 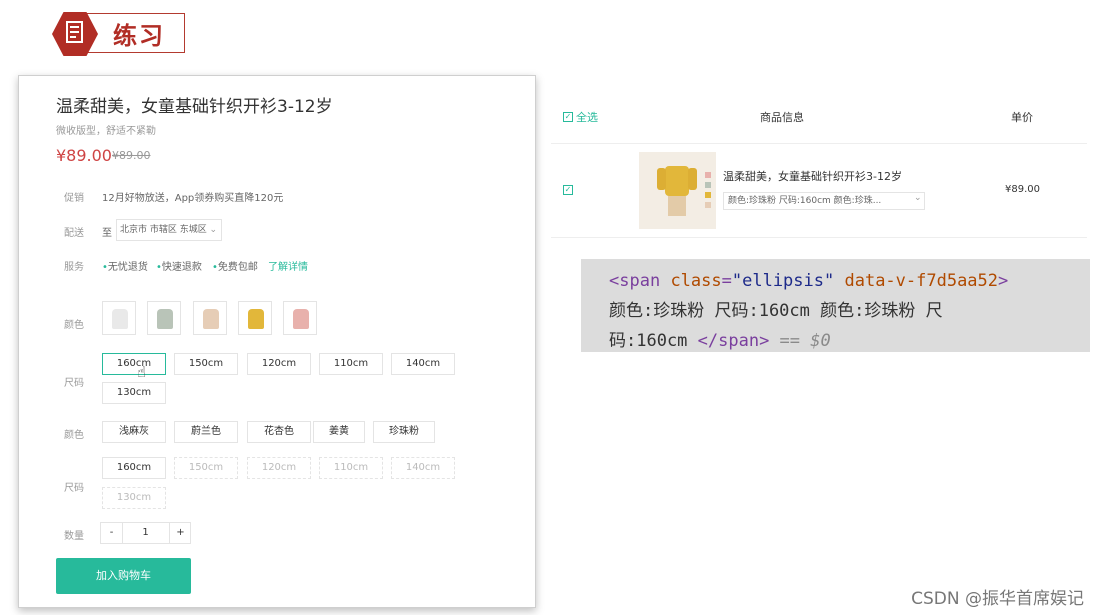 I want to click on service-item: •免费包邮, so click(x=235, y=267).